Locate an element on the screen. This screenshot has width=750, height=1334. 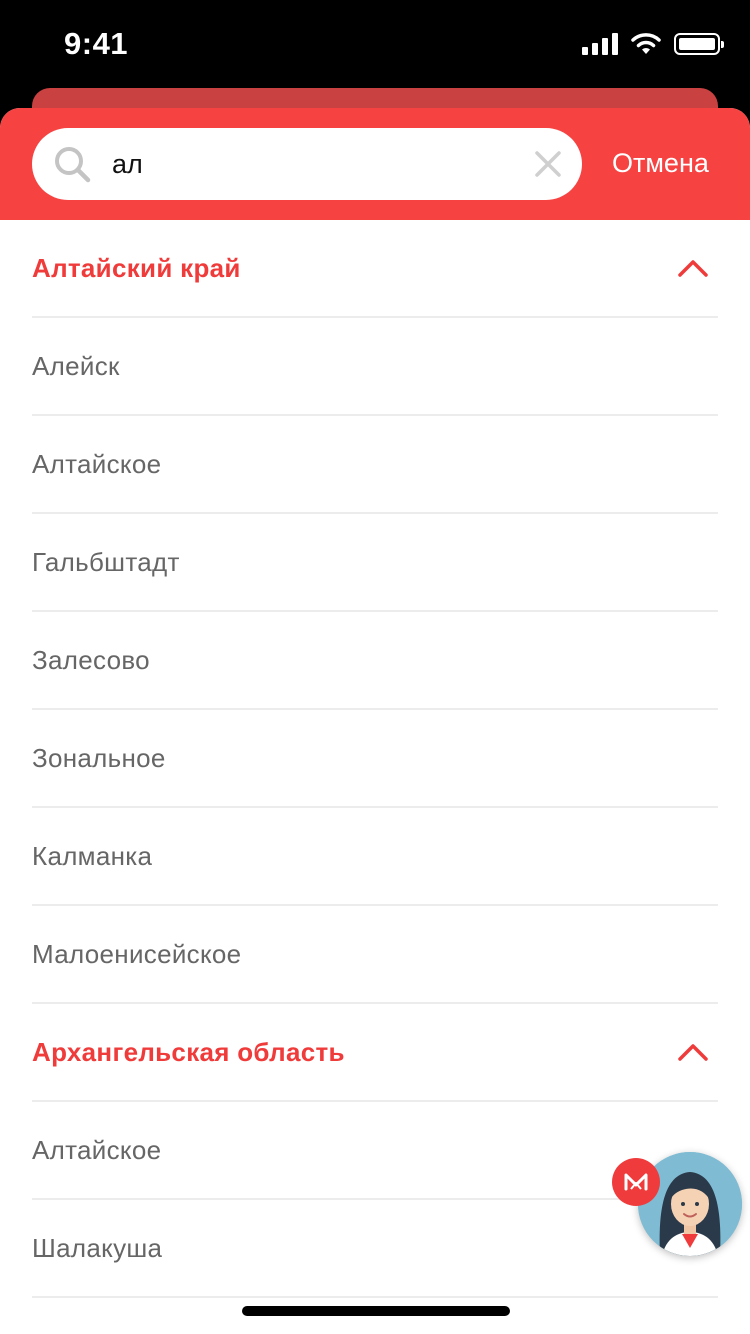
search-box is located at coordinates (307, 164).